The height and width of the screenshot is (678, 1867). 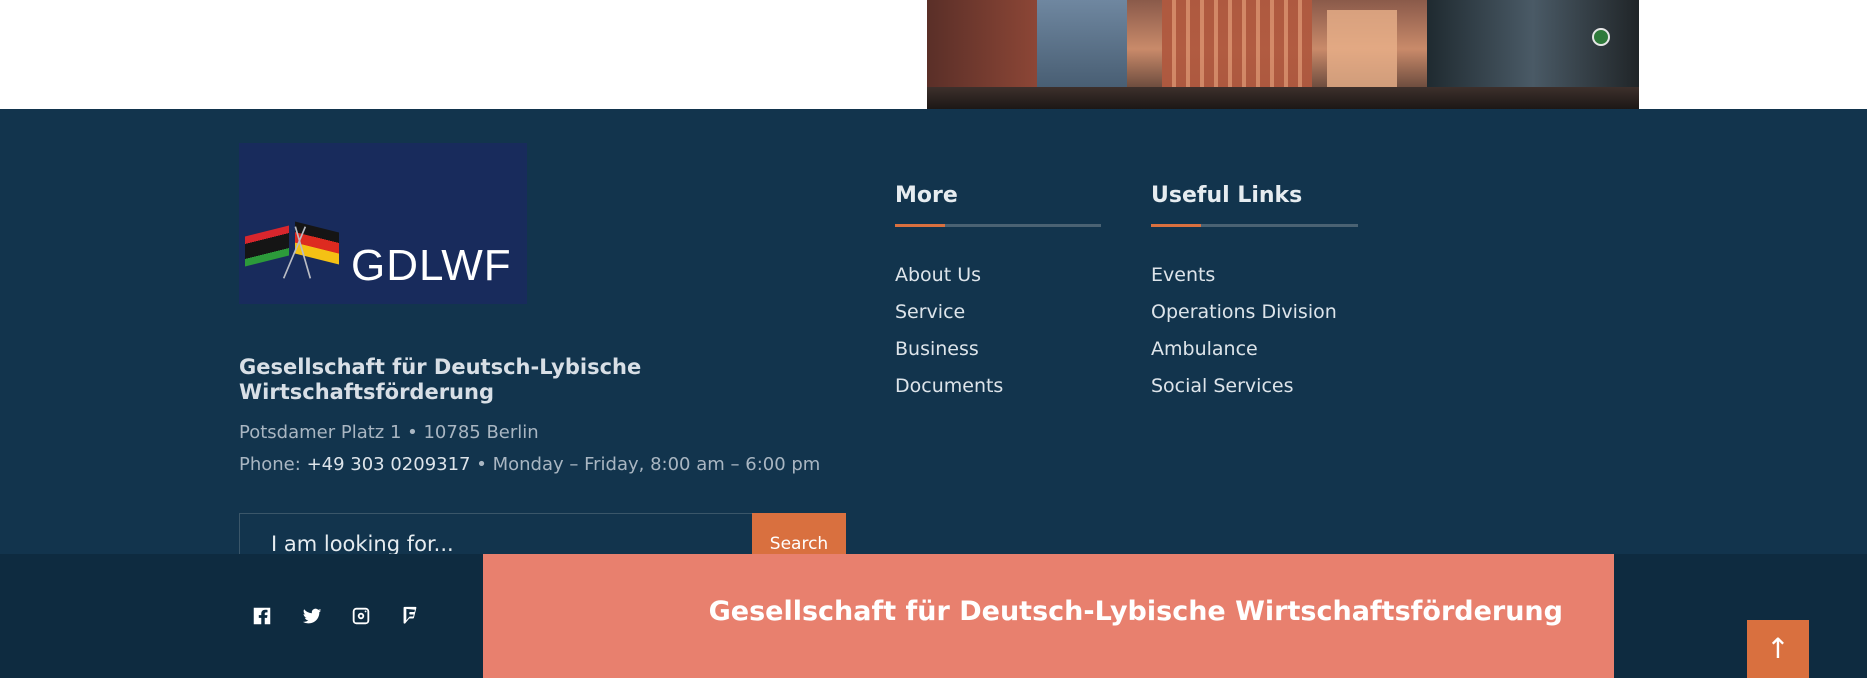 I want to click on flag-poles-icon, so click(x=297, y=252).